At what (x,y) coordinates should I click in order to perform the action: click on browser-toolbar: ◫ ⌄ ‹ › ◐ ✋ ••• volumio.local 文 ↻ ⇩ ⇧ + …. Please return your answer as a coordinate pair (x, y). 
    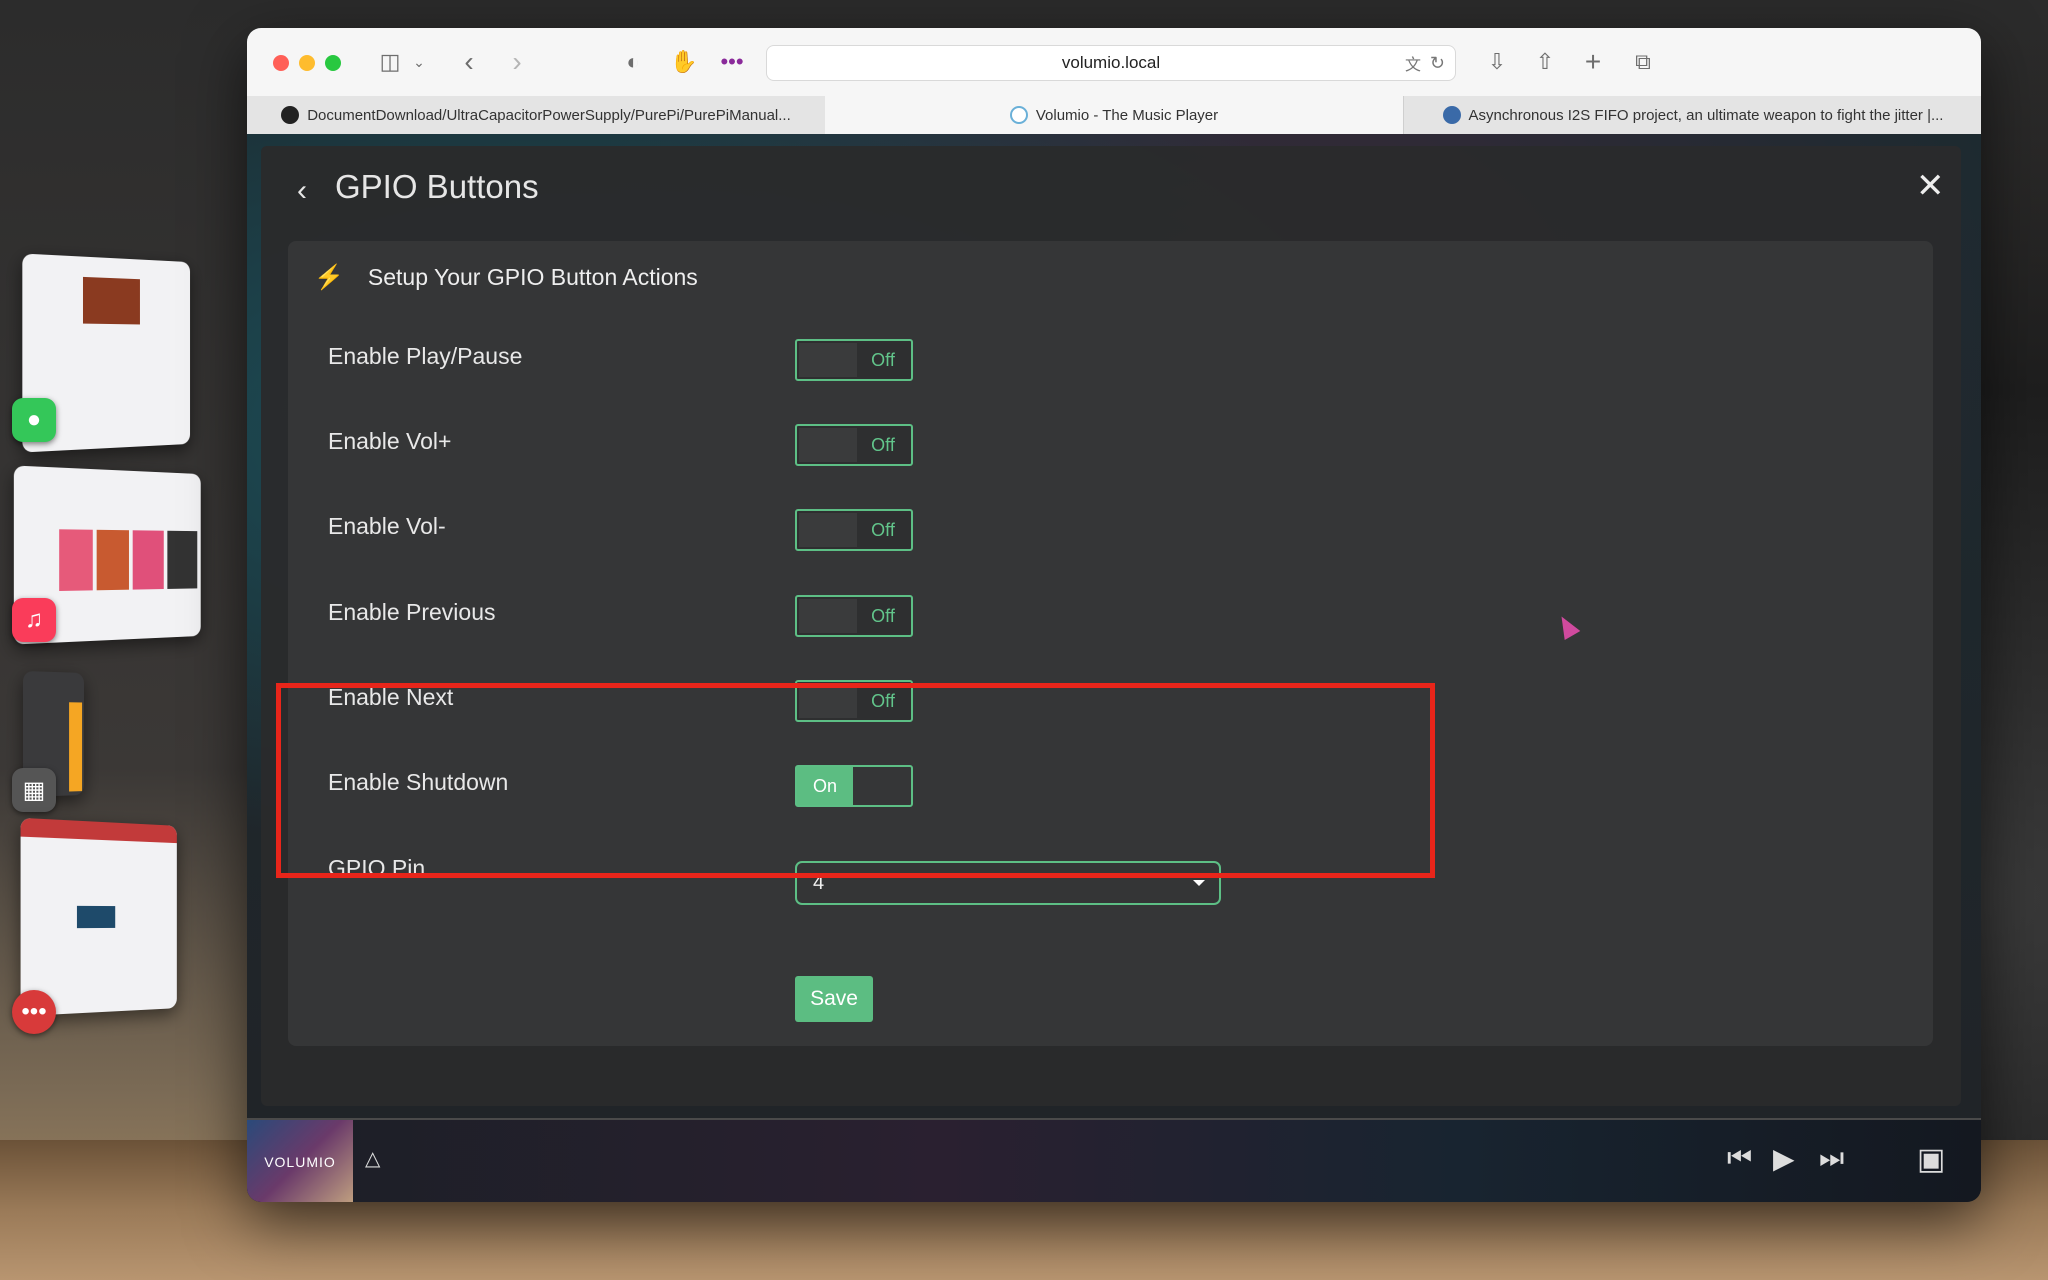
    Looking at the image, I should click on (1114, 62).